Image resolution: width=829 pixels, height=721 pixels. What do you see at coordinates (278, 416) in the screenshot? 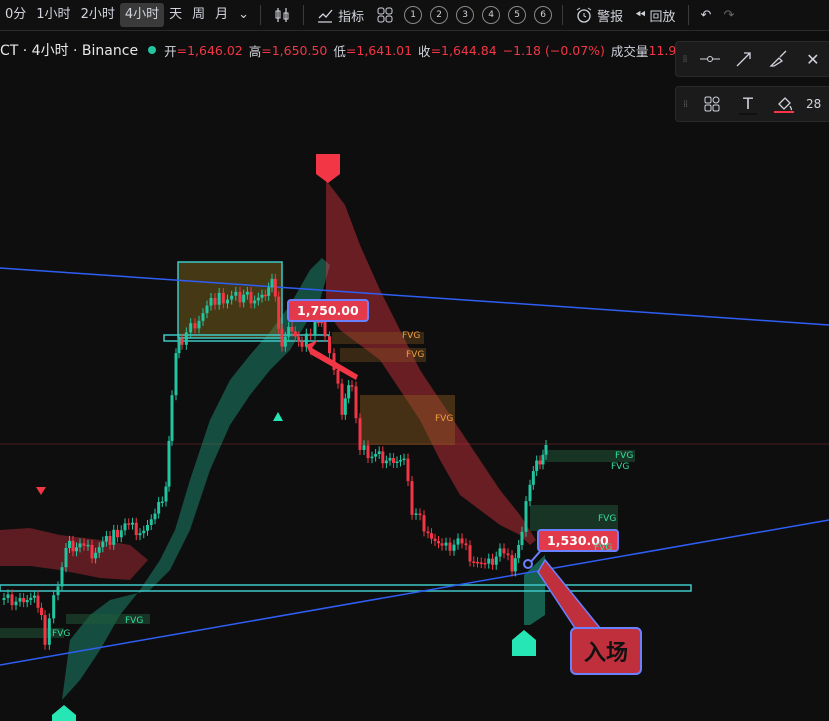
I see `up-triangle-icon` at bounding box center [278, 416].